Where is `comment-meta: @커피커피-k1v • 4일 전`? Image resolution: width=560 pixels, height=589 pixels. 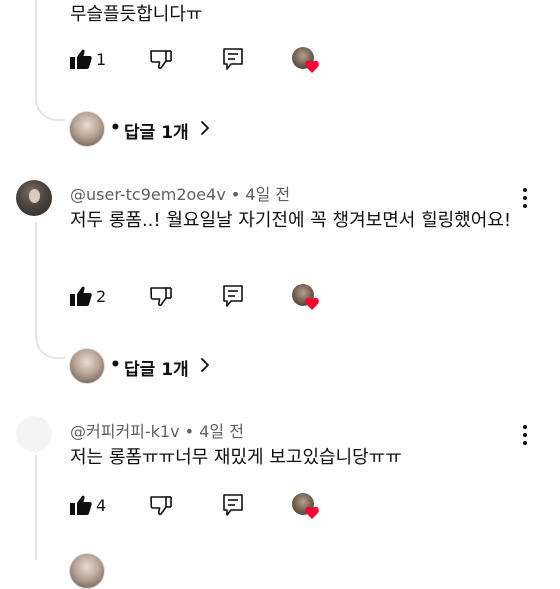 comment-meta: @커피커피-k1v • 4일 전 is located at coordinates (157, 430).